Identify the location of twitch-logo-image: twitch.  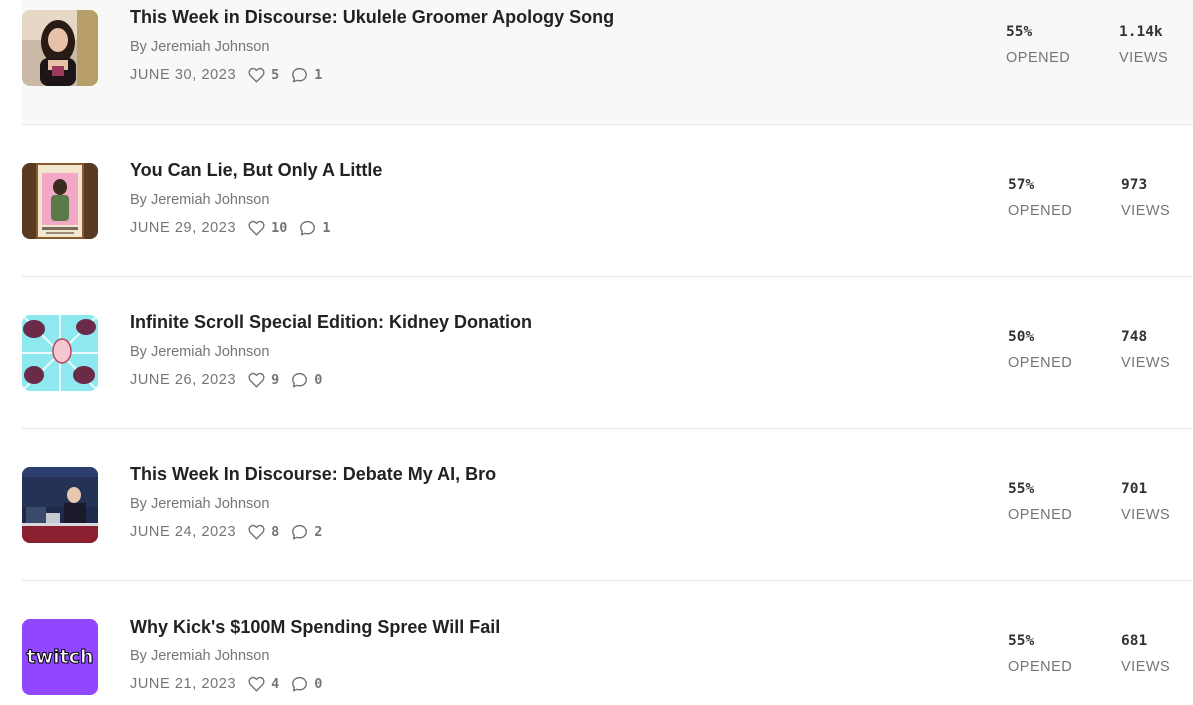
(60, 657).